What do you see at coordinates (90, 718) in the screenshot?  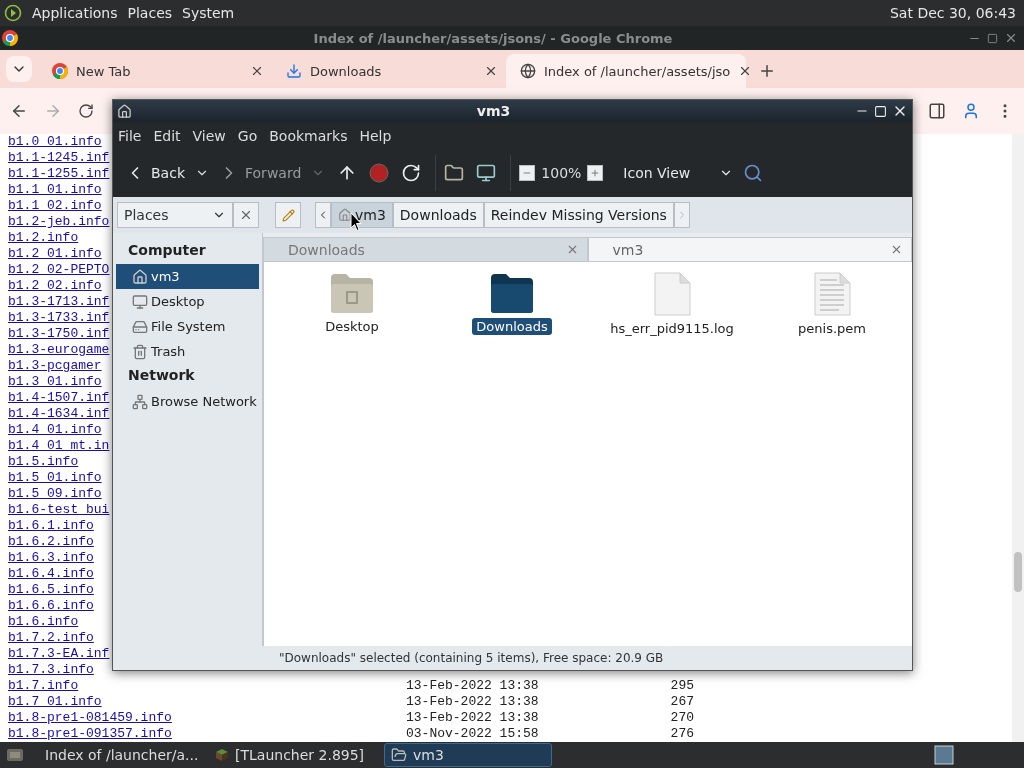 I see `file-link: b1.8-pre1-081459.info` at bounding box center [90, 718].